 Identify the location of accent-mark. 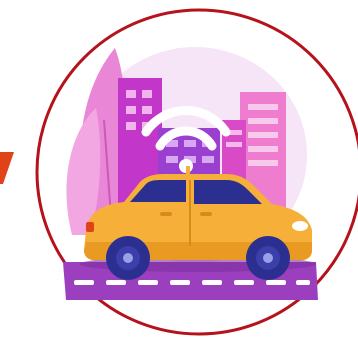
(7, 168).